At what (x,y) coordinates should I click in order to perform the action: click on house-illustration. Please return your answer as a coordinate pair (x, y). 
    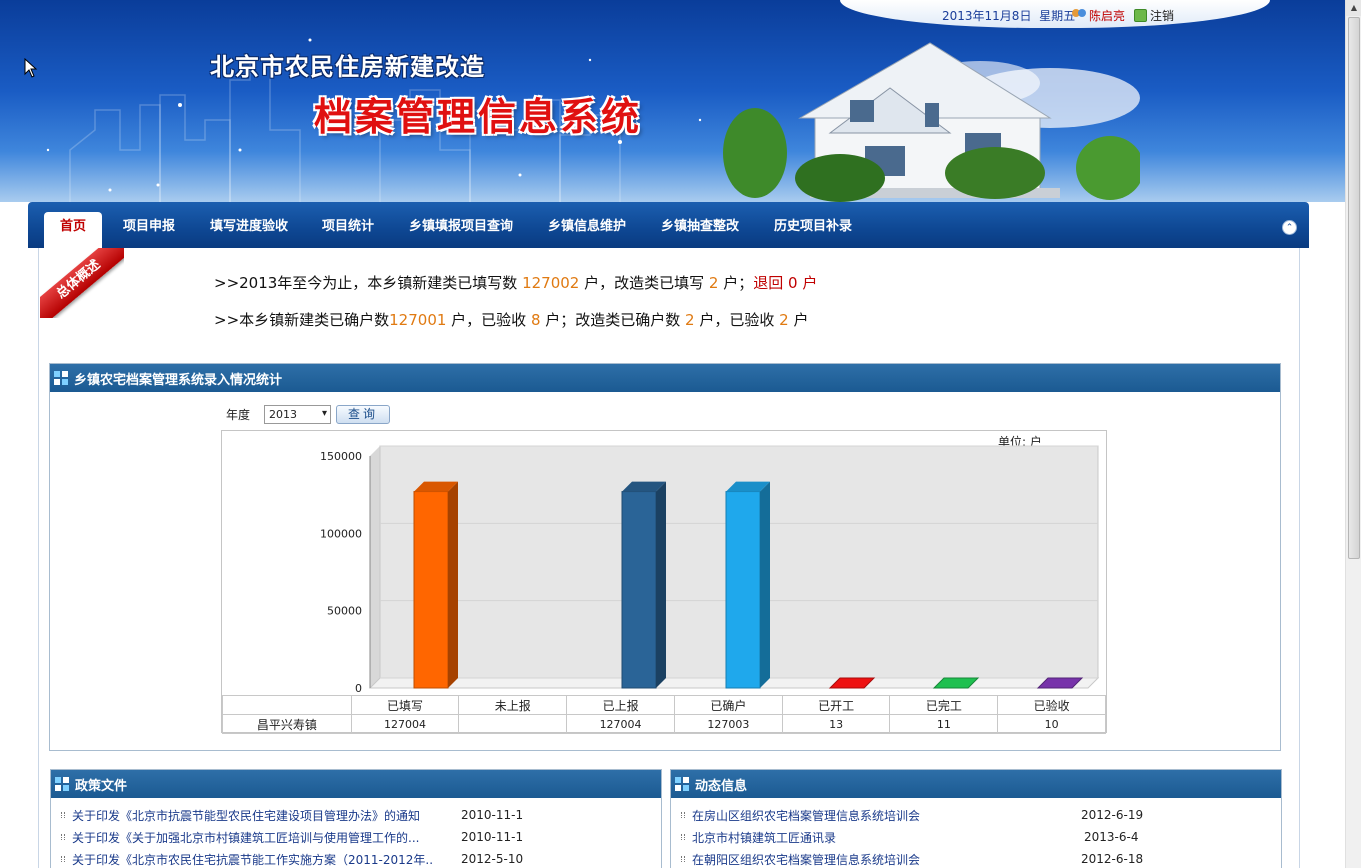
    Looking at the image, I should click on (931, 122).